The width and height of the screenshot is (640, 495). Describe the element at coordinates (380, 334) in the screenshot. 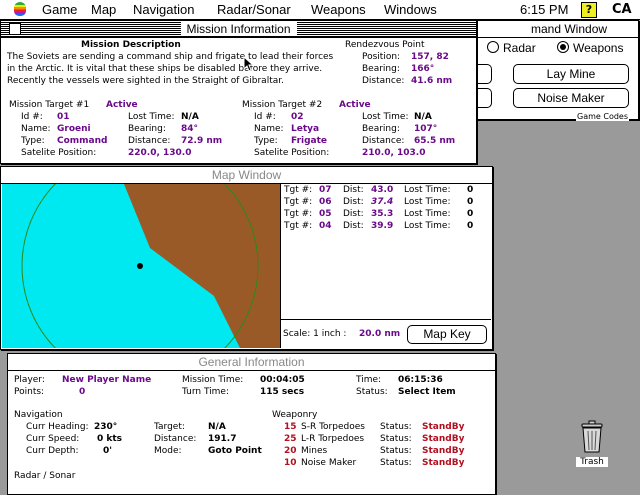

I see `scale-value: 20.0 nm` at that location.